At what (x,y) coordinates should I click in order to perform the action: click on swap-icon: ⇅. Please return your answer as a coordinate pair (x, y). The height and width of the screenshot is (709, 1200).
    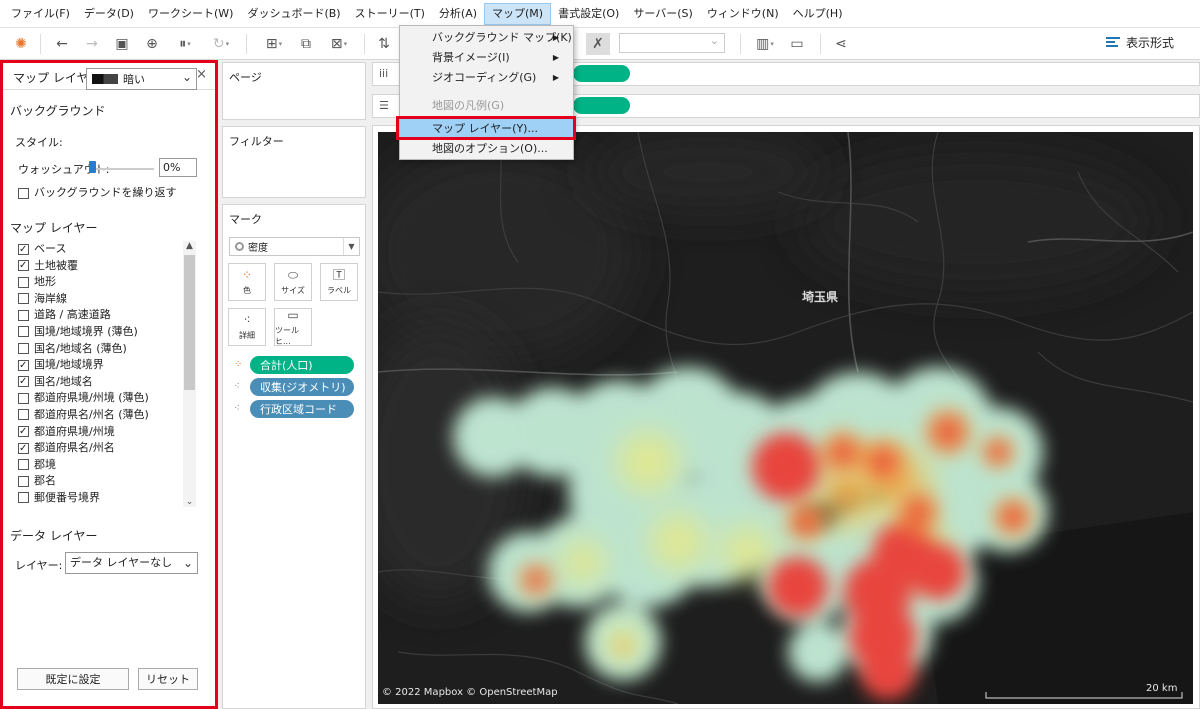
    Looking at the image, I should click on (384, 44).